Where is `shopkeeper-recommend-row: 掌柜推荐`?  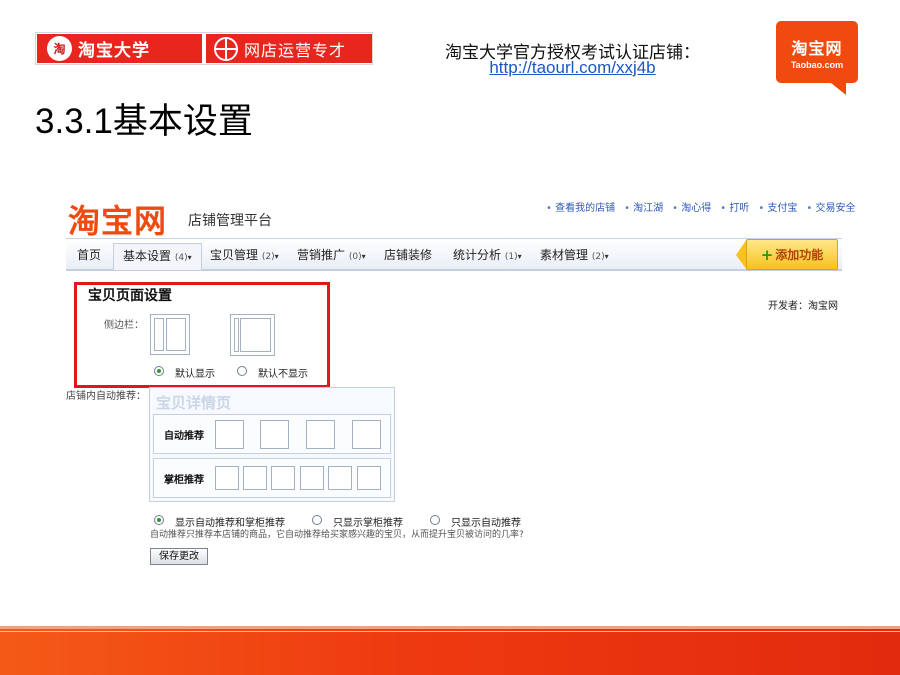 shopkeeper-recommend-row: 掌柜推荐 is located at coordinates (272, 478).